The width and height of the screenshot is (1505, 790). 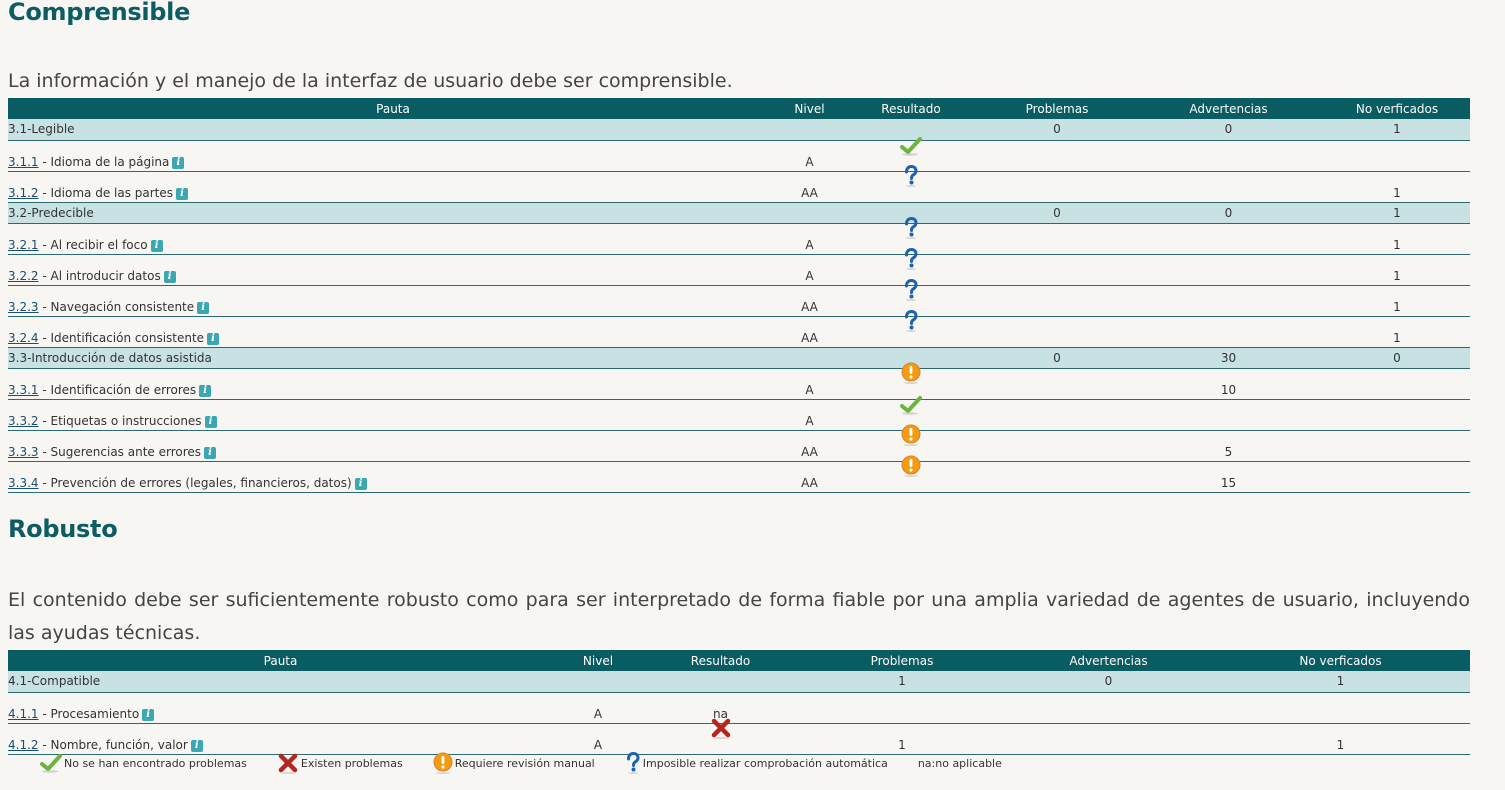 What do you see at coordinates (739, 239) in the screenshot?
I see `table-row: 3.2.1 - Al recibir el foco i A 1` at bounding box center [739, 239].